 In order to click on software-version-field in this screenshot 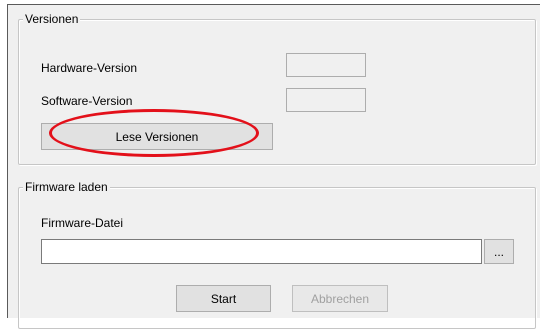, I will do `click(326, 100)`.